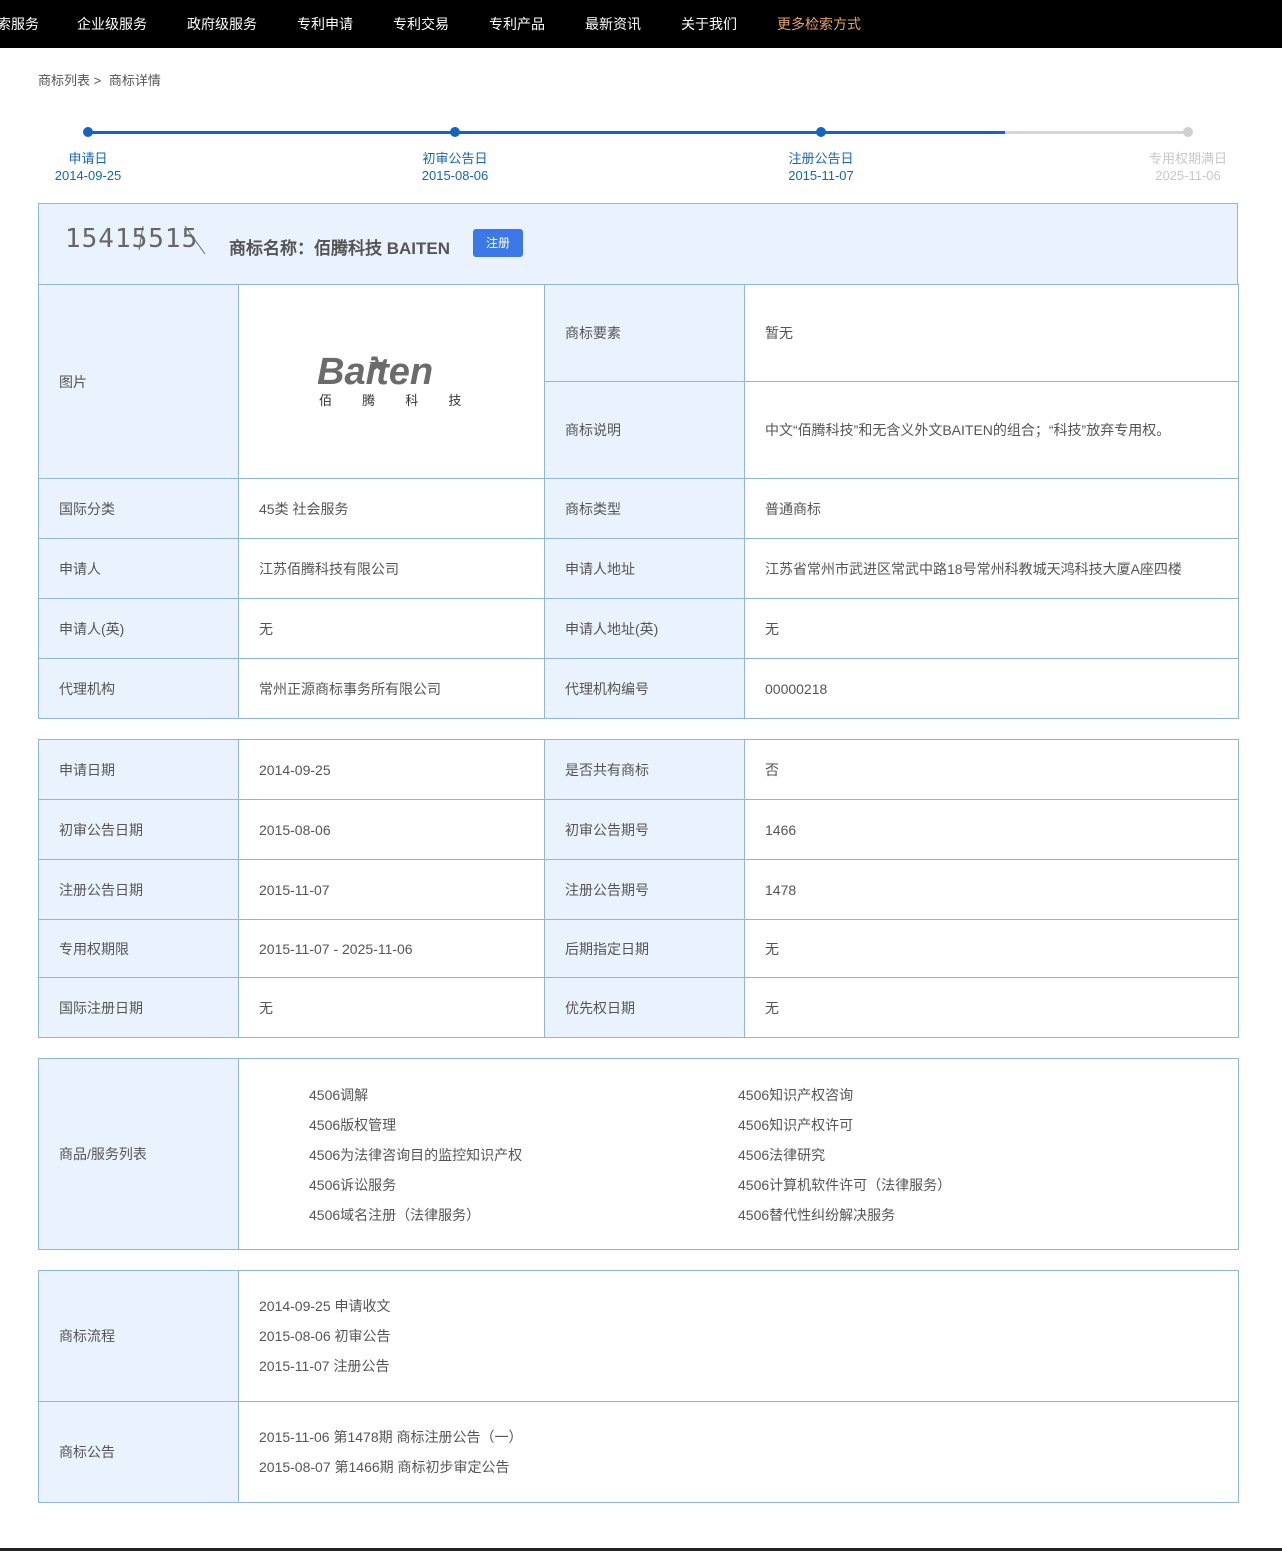 This screenshot has width=1282, height=1551. Describe the element at coordinates (991, 769) in the screenshot. I see `field-value: 否` at that location.